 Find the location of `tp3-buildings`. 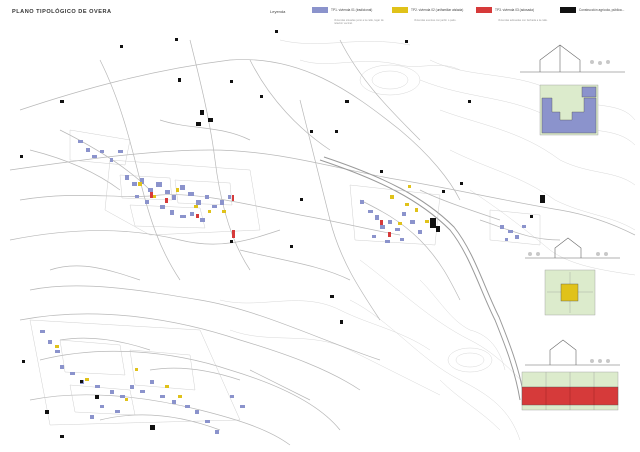

tp3-buildings is located at coordinates (270, 215).